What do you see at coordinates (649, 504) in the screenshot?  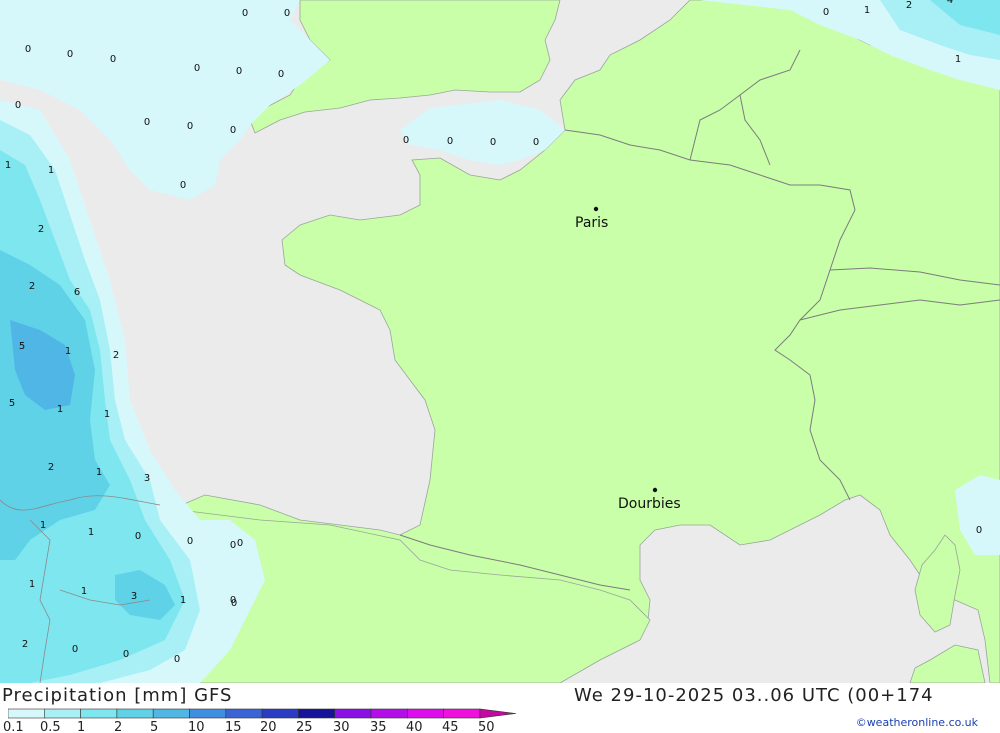 I see `city-label: Dourbies` at bounding box center [649, 504].